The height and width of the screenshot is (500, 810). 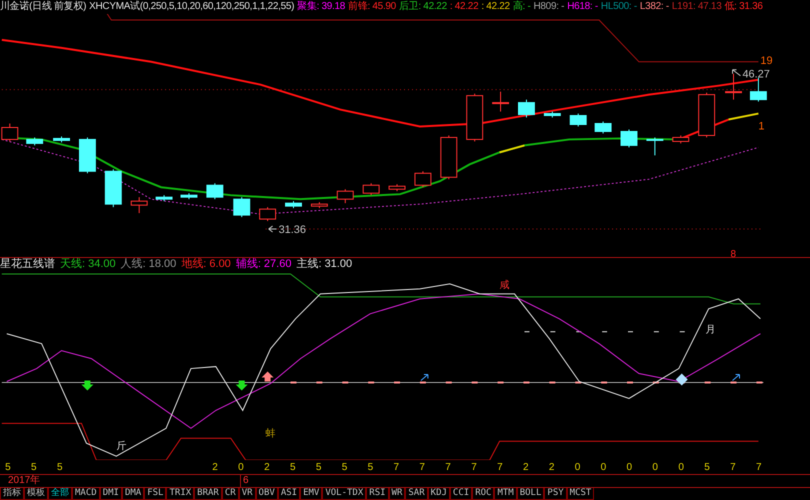 I want to click on indicator-tab: VOL-TDX, so click(x=344, y=494).